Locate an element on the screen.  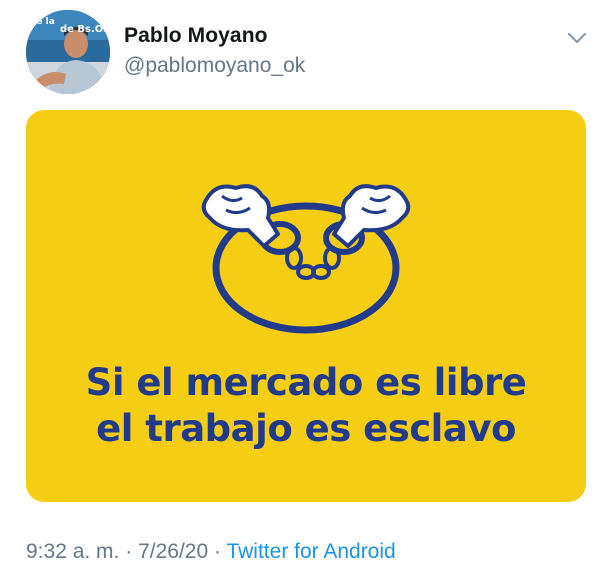
avatar-banner-text: de Bs.Os is located at coordinates (85, 29).